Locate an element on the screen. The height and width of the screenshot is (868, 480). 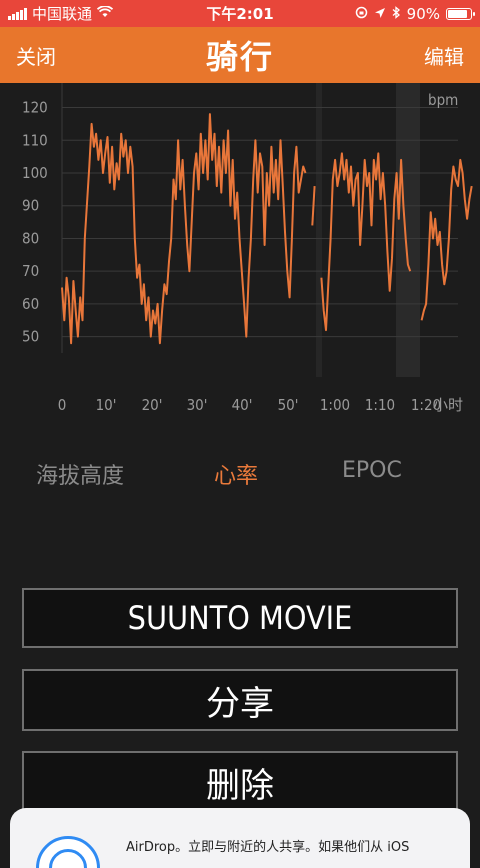
tab-altitude: 海拔高度 is located at coordinates (80, 474).